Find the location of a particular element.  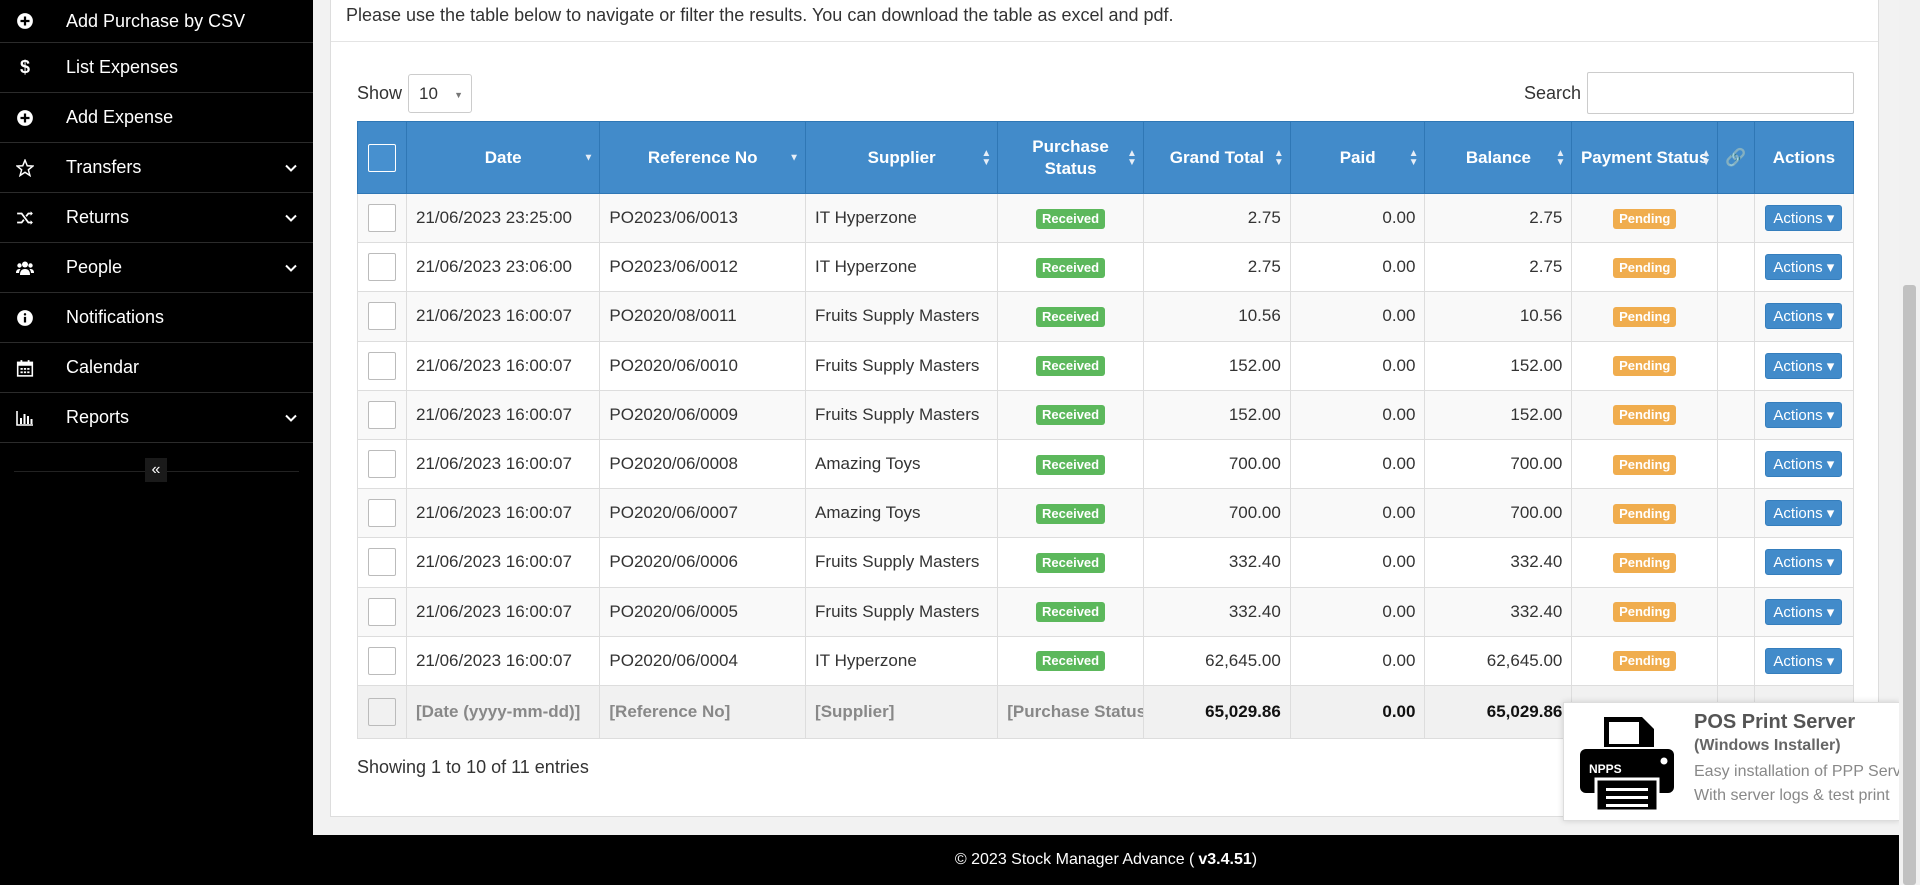

col-balance: Balance ▲ ▼ is located at coordinates (1498, 157).